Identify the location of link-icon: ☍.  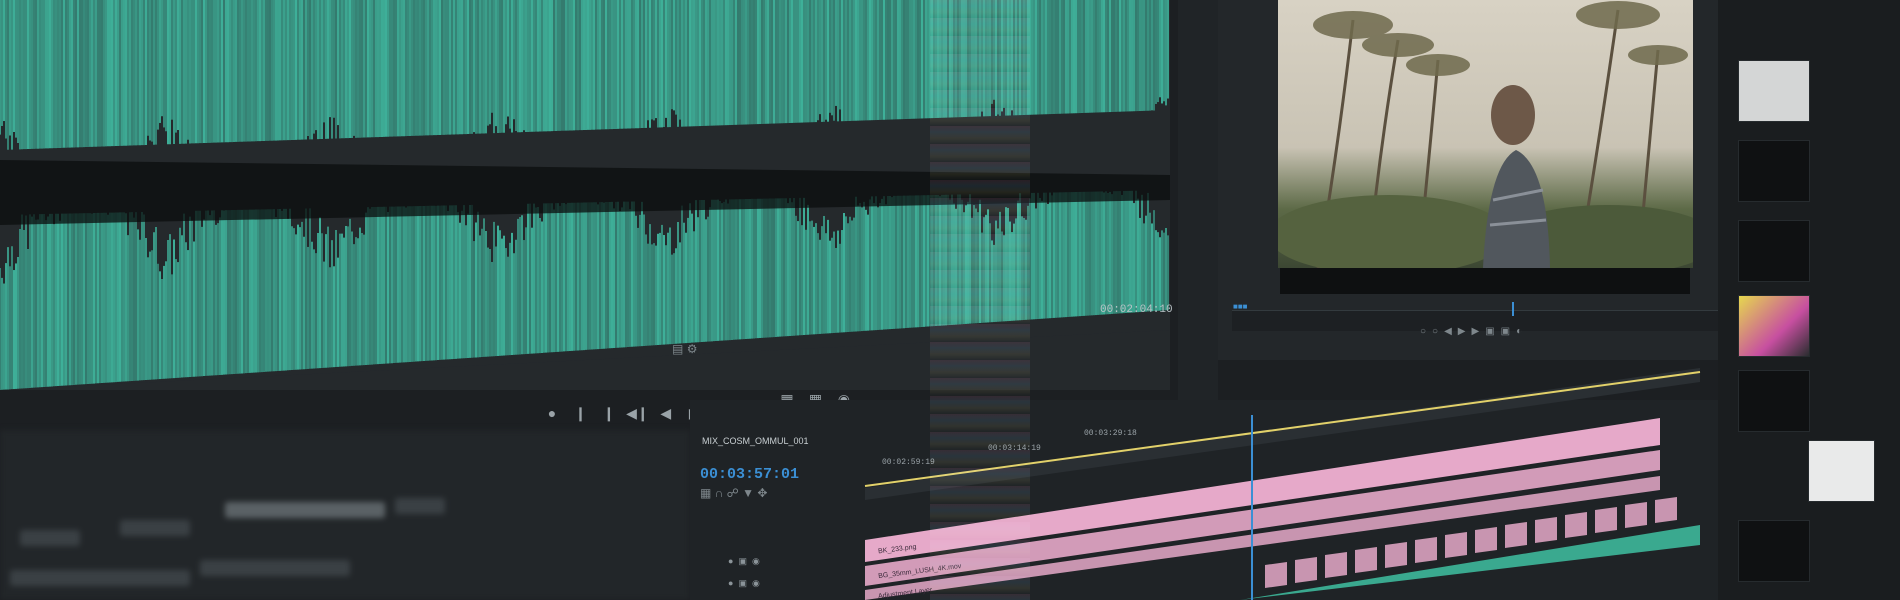
(733, 493).